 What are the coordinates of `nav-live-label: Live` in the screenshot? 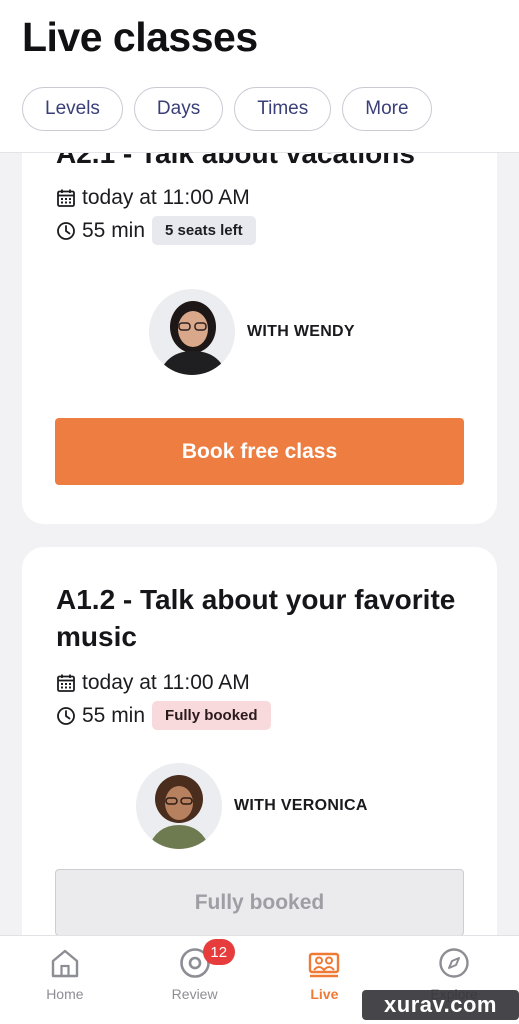 It's located at (324, 994).